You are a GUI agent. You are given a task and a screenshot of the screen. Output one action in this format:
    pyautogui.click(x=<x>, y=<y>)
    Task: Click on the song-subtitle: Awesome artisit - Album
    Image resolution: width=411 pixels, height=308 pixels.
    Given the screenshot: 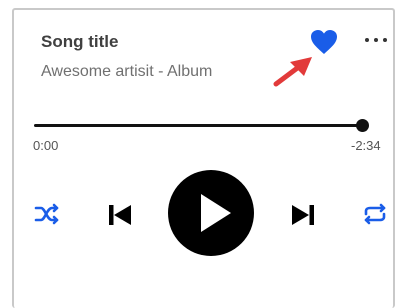 What is the action you would take?
    pyautogui.click(x=127, y=71)
    